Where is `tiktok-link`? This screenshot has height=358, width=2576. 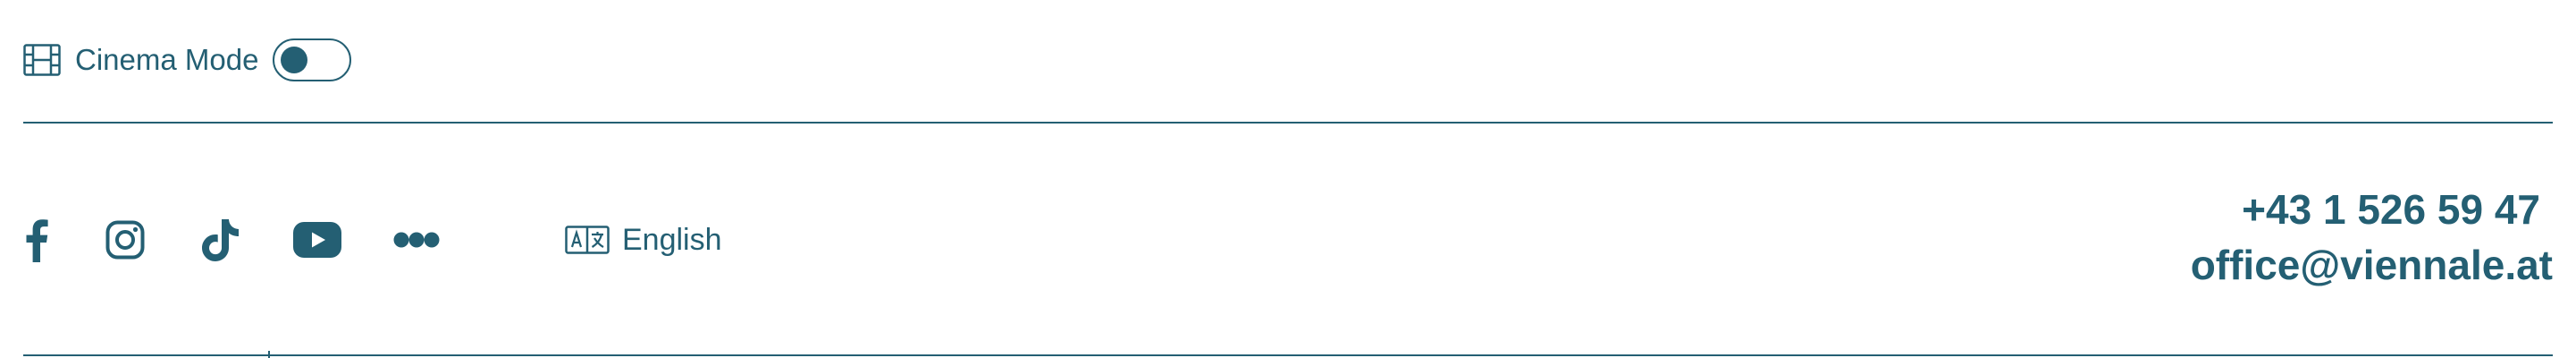
tiktok-link is located at coordinates (221, 240).